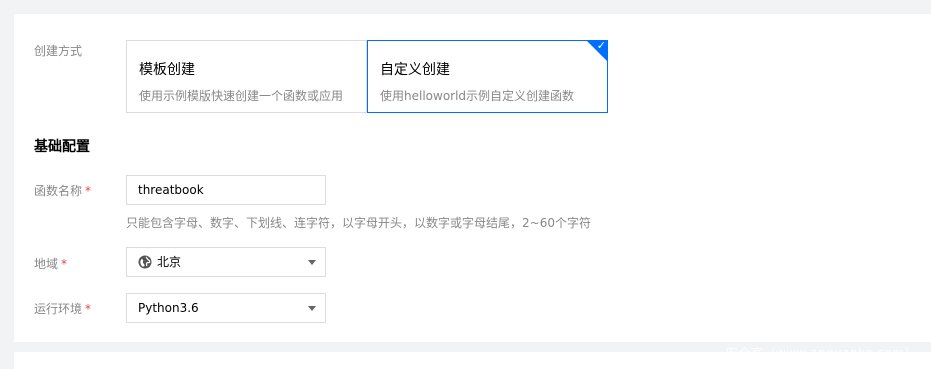 The height and width of the screenshot is (369, 931). What do you see at coordinates (62, 147) in the screenshot?
I see `basic-config-title: 基础配置` at bounding box center [62, 147].